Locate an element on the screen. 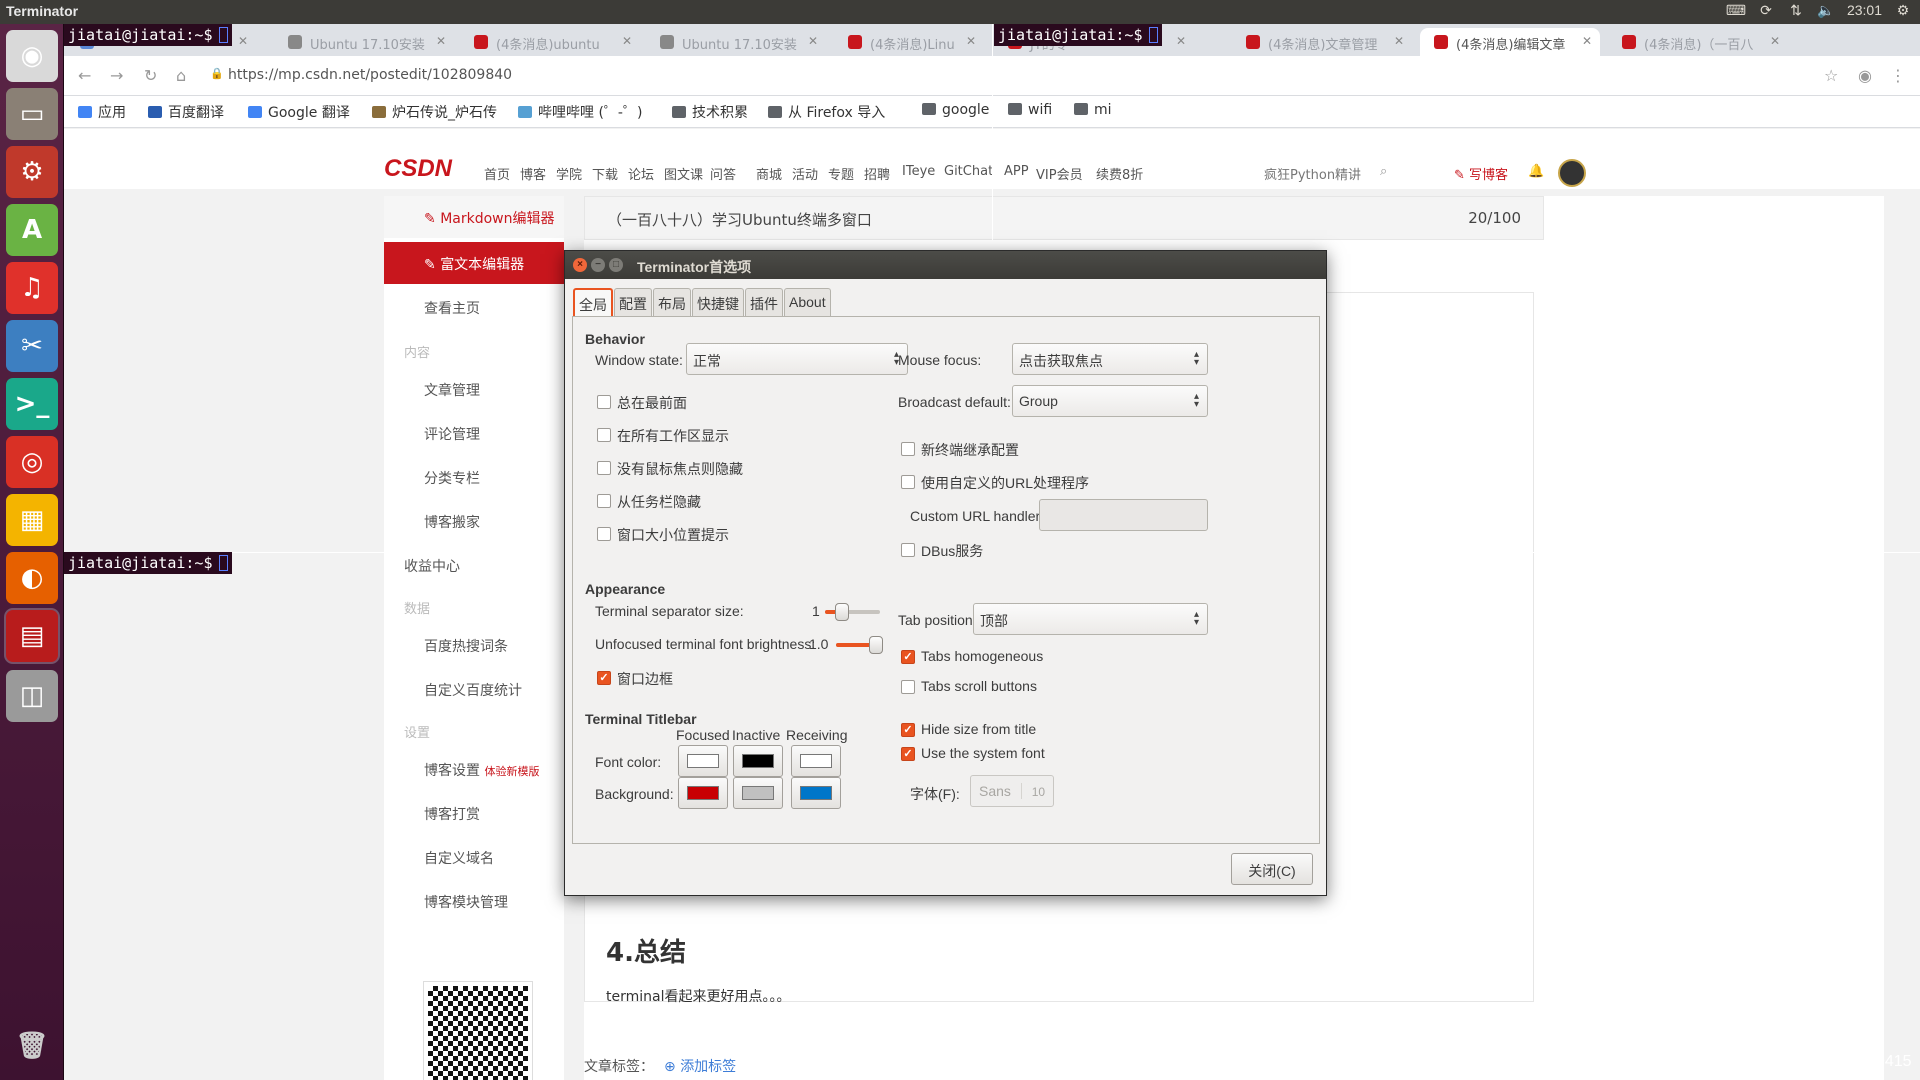  menu-blog-settings: 博客设置 体验新模版 is located at coordinates (474, 769).